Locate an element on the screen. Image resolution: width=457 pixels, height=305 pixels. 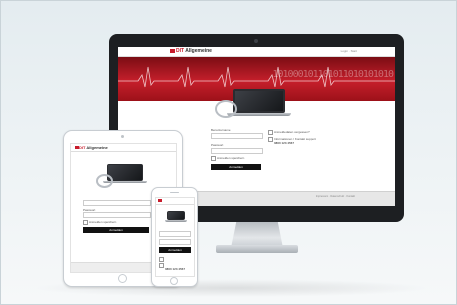
phone-laptop-image is located at coordinates (176, 215).